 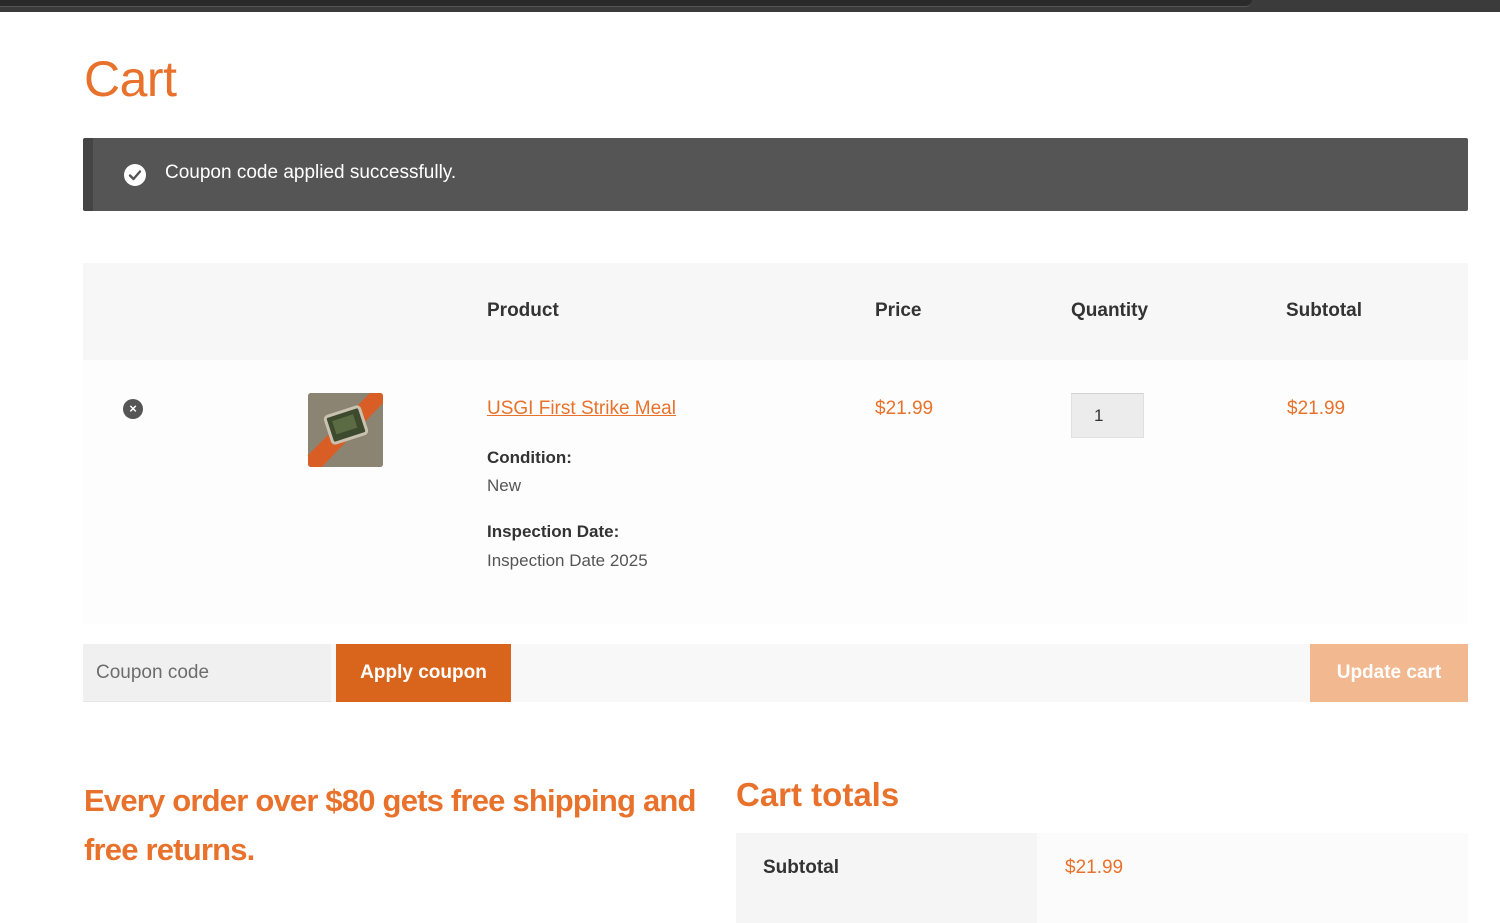 What do you see at coordinates (801, 867) in the screenshot?
I see `totals-subtotal-label: Subtotal` at bounding box center [801, 867].